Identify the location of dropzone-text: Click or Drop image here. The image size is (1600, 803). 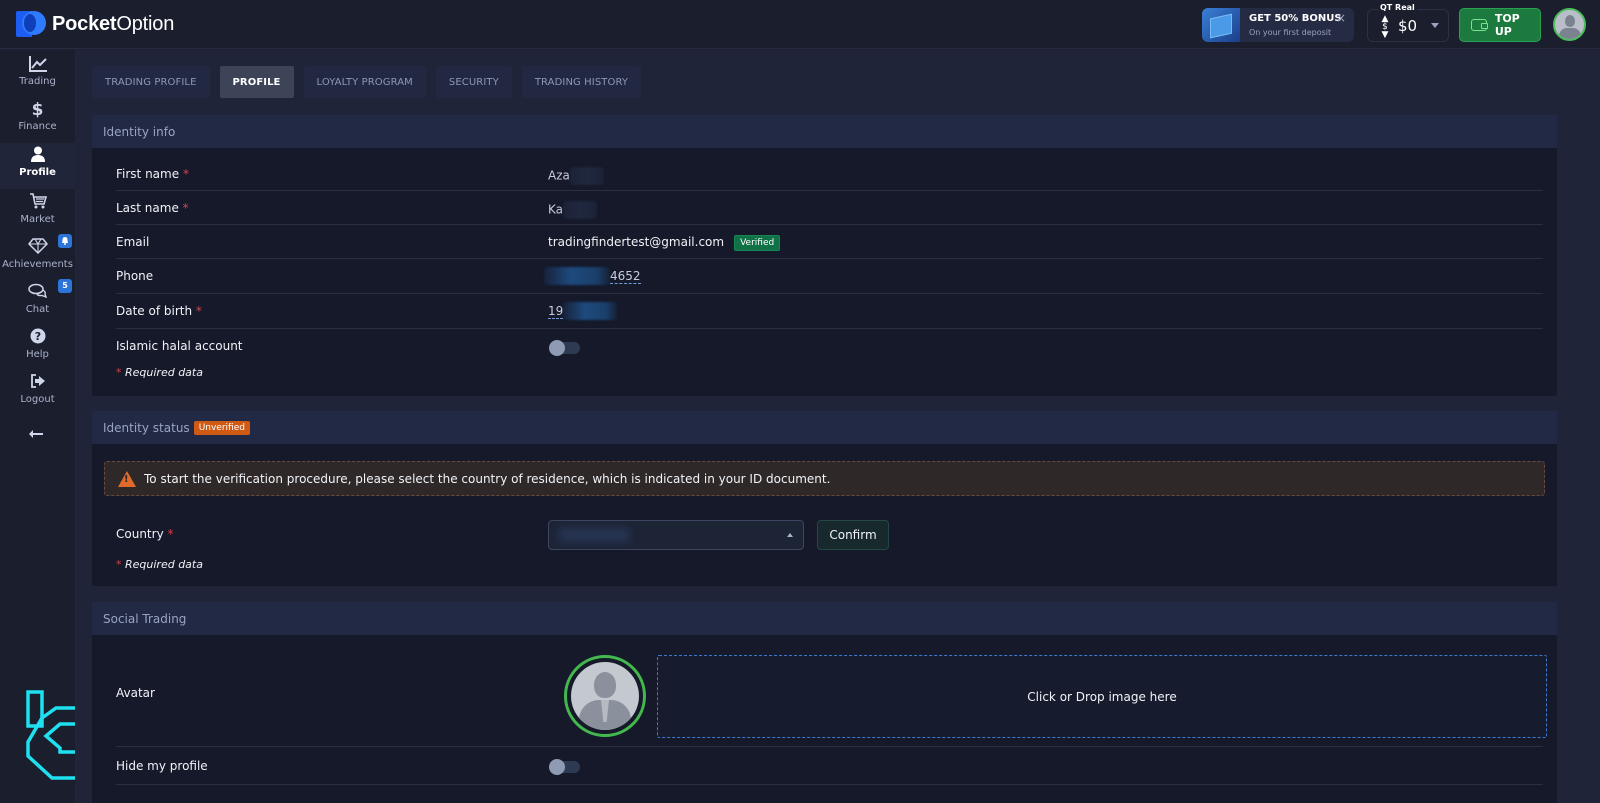
(1102, 696).